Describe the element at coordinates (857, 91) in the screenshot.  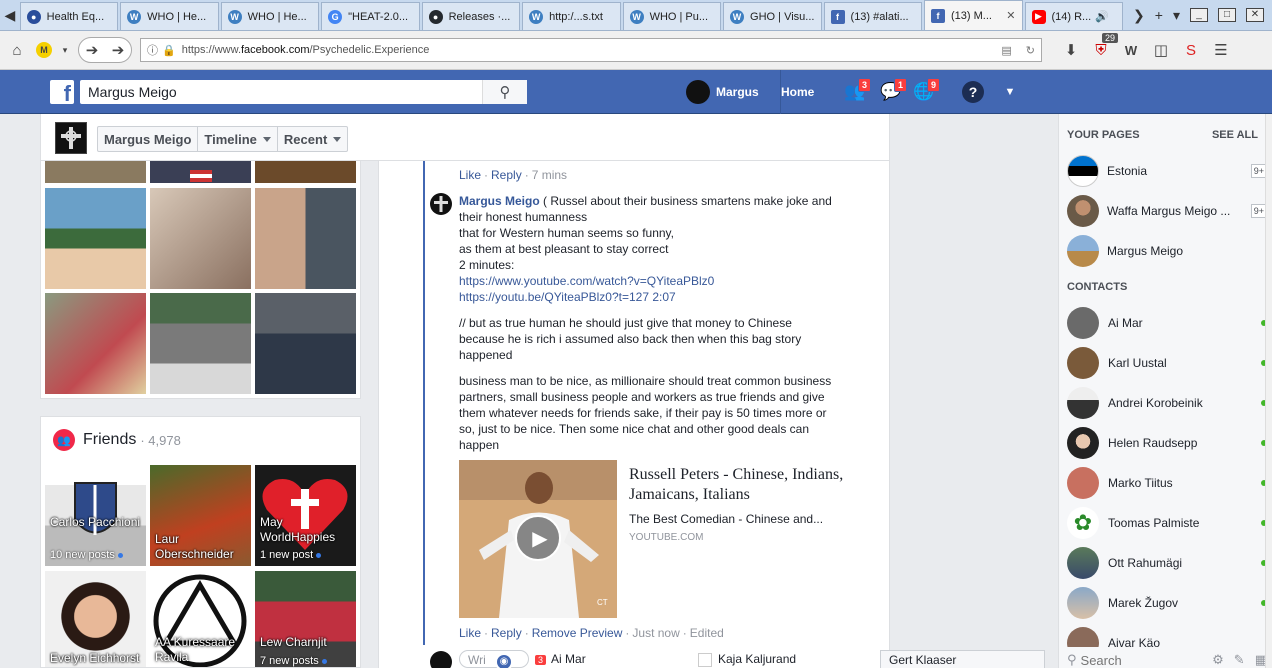
I see `friend-requests-icon: 👥 3` at that location.